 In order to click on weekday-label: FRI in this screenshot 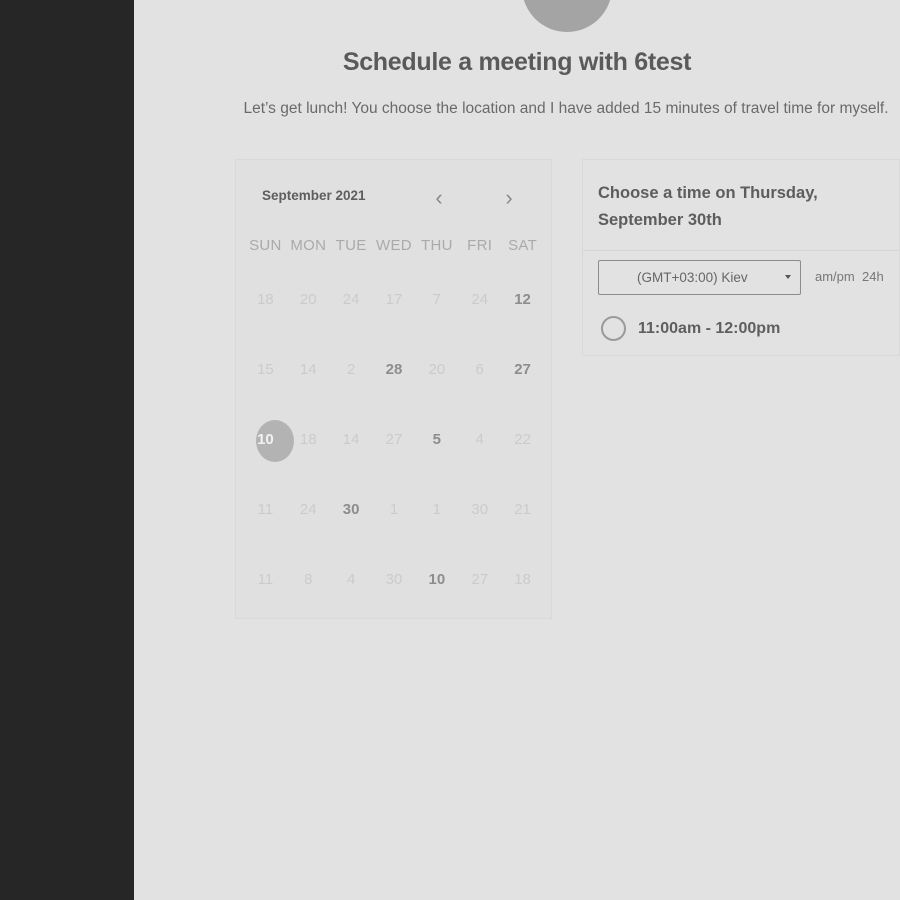, I will do `click(480, 245)`.